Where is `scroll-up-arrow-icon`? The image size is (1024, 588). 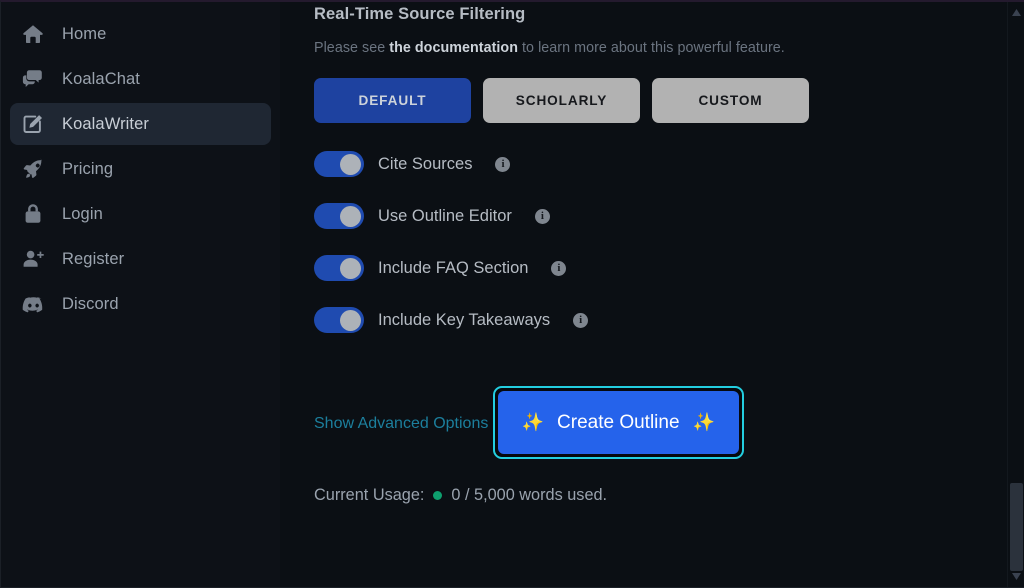
scroll-up-arrow-icon is located at coordinates (1016, 12).